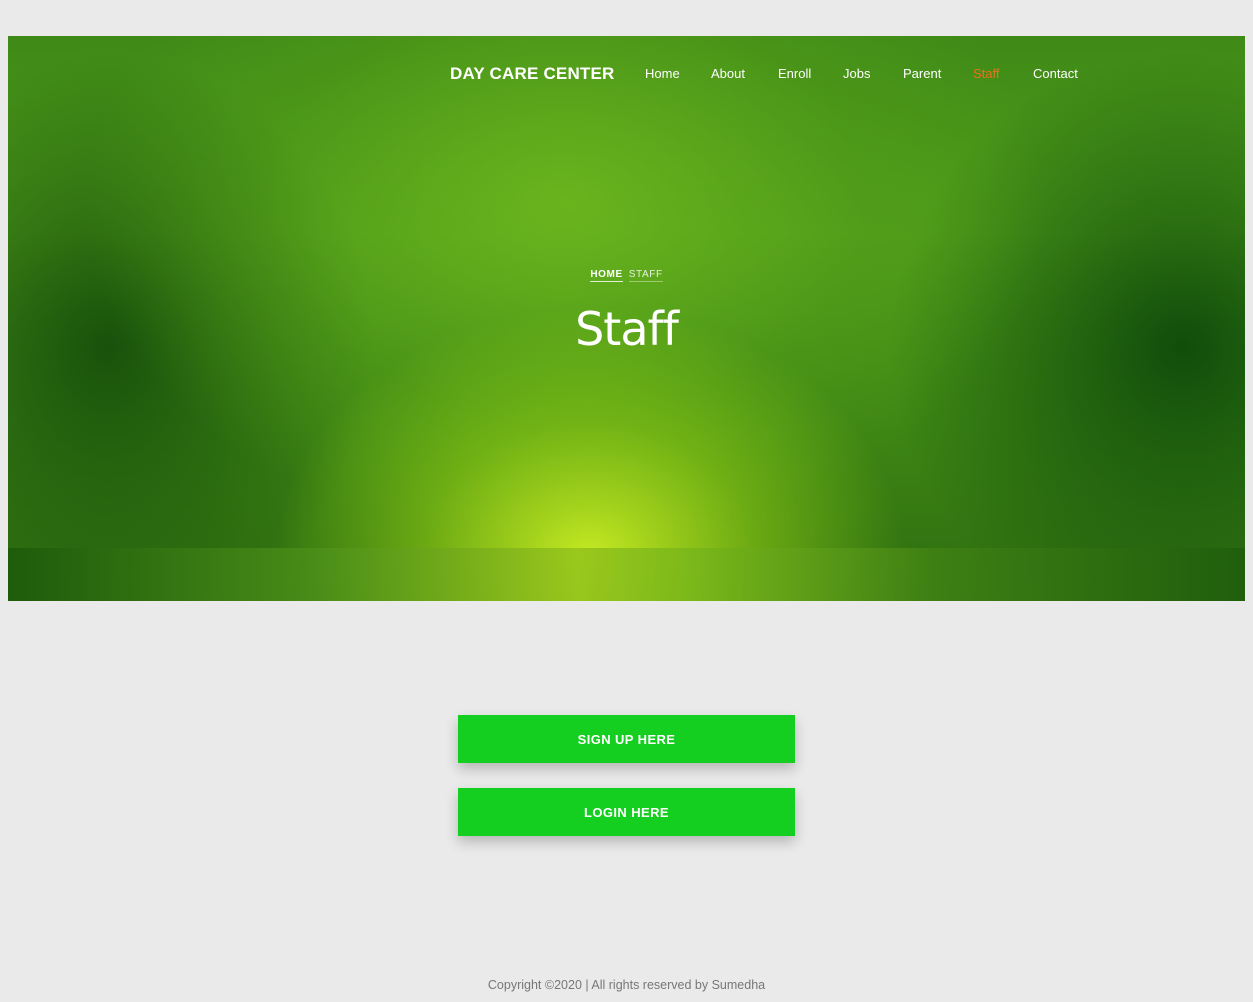  What do you see at coordinates (794, 73) in the screenshot?
I see `nav-enroll: Enroll` at bounding box center [794, 73].